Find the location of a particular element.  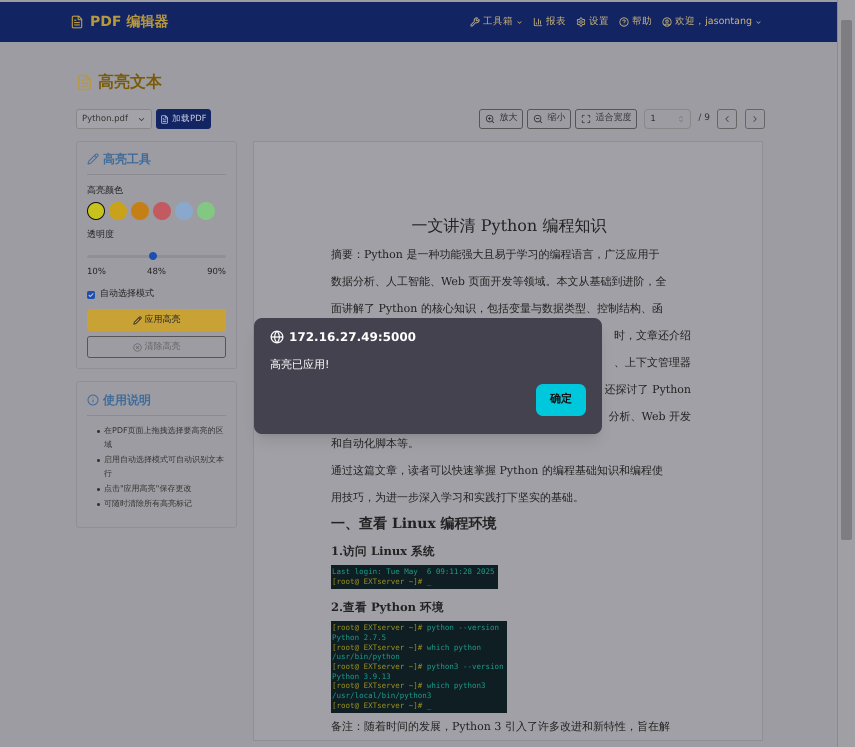

brand-title: PDF 编辑器 is located at coordinates (129, 22).